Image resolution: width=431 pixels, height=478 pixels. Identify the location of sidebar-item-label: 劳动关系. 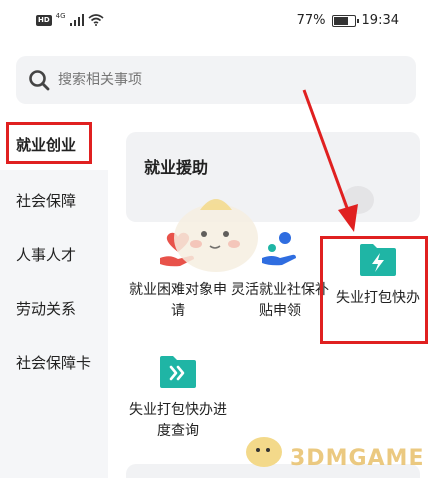
(46, 308).